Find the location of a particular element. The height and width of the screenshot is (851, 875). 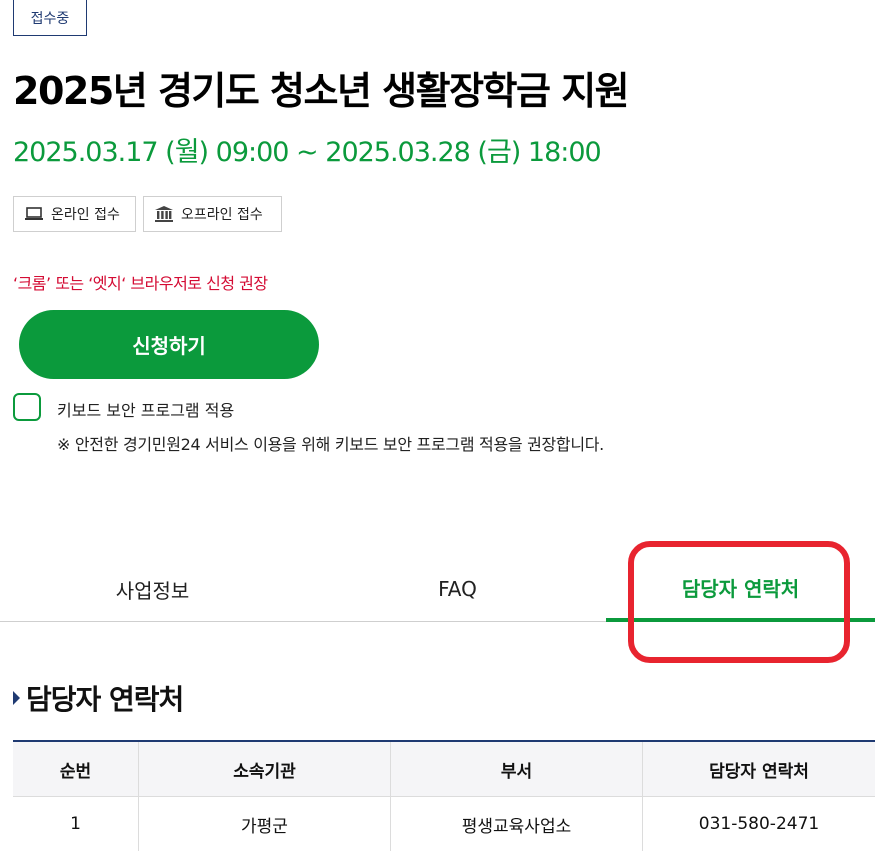

table-row: 1 가평군 평생교육사업소 031-580-2471 is located at coordinates (444, 824).